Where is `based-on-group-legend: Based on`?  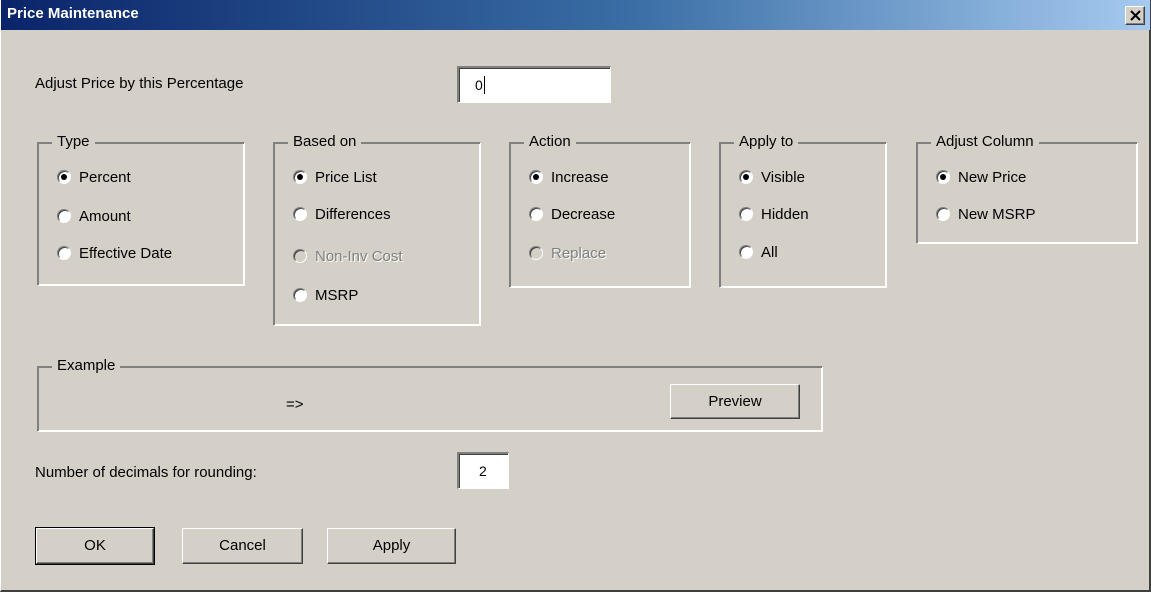 based-on-group-legend: Based on is located at coordinates (325, 141).